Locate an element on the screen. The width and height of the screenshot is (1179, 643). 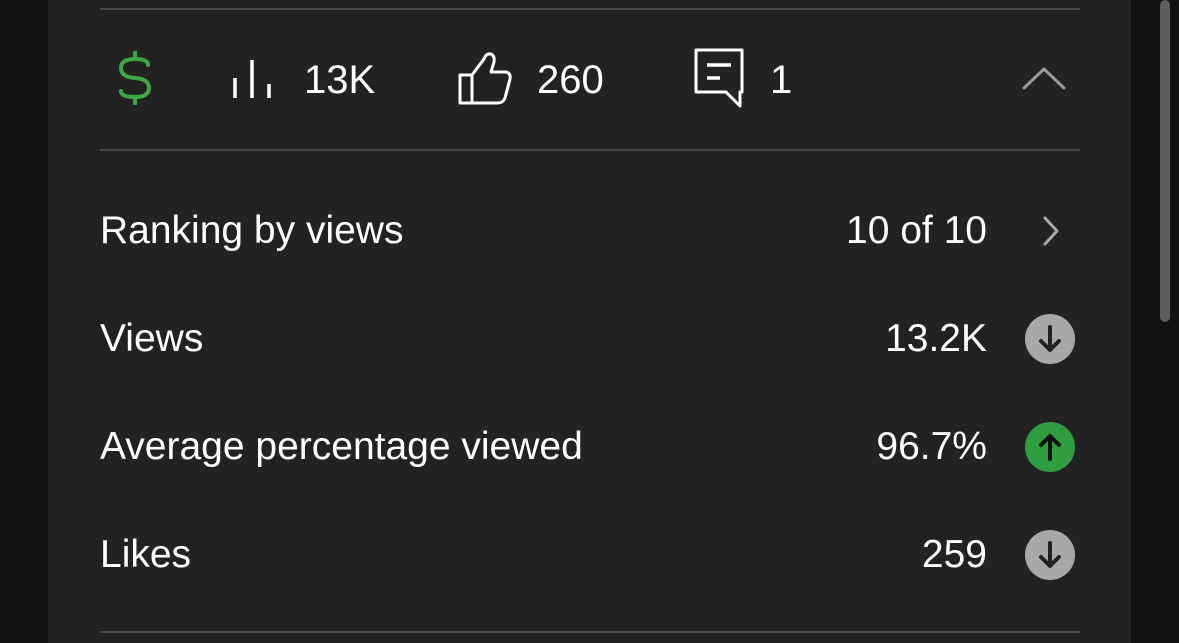
dollar-icon is located at coordinates (135, 80).